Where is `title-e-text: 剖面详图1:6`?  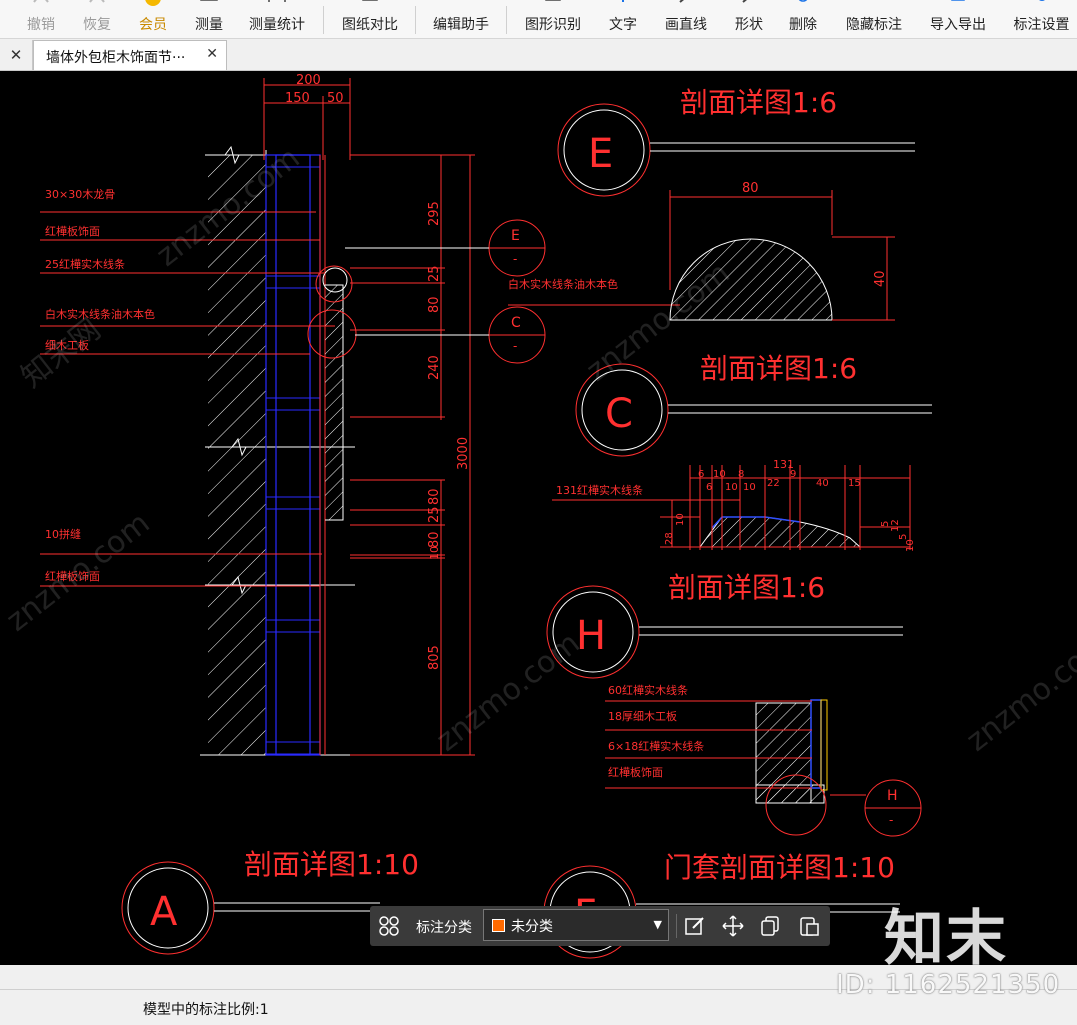 title-e-text: 剖面详图1:6 is located at coordinates (758, 102).